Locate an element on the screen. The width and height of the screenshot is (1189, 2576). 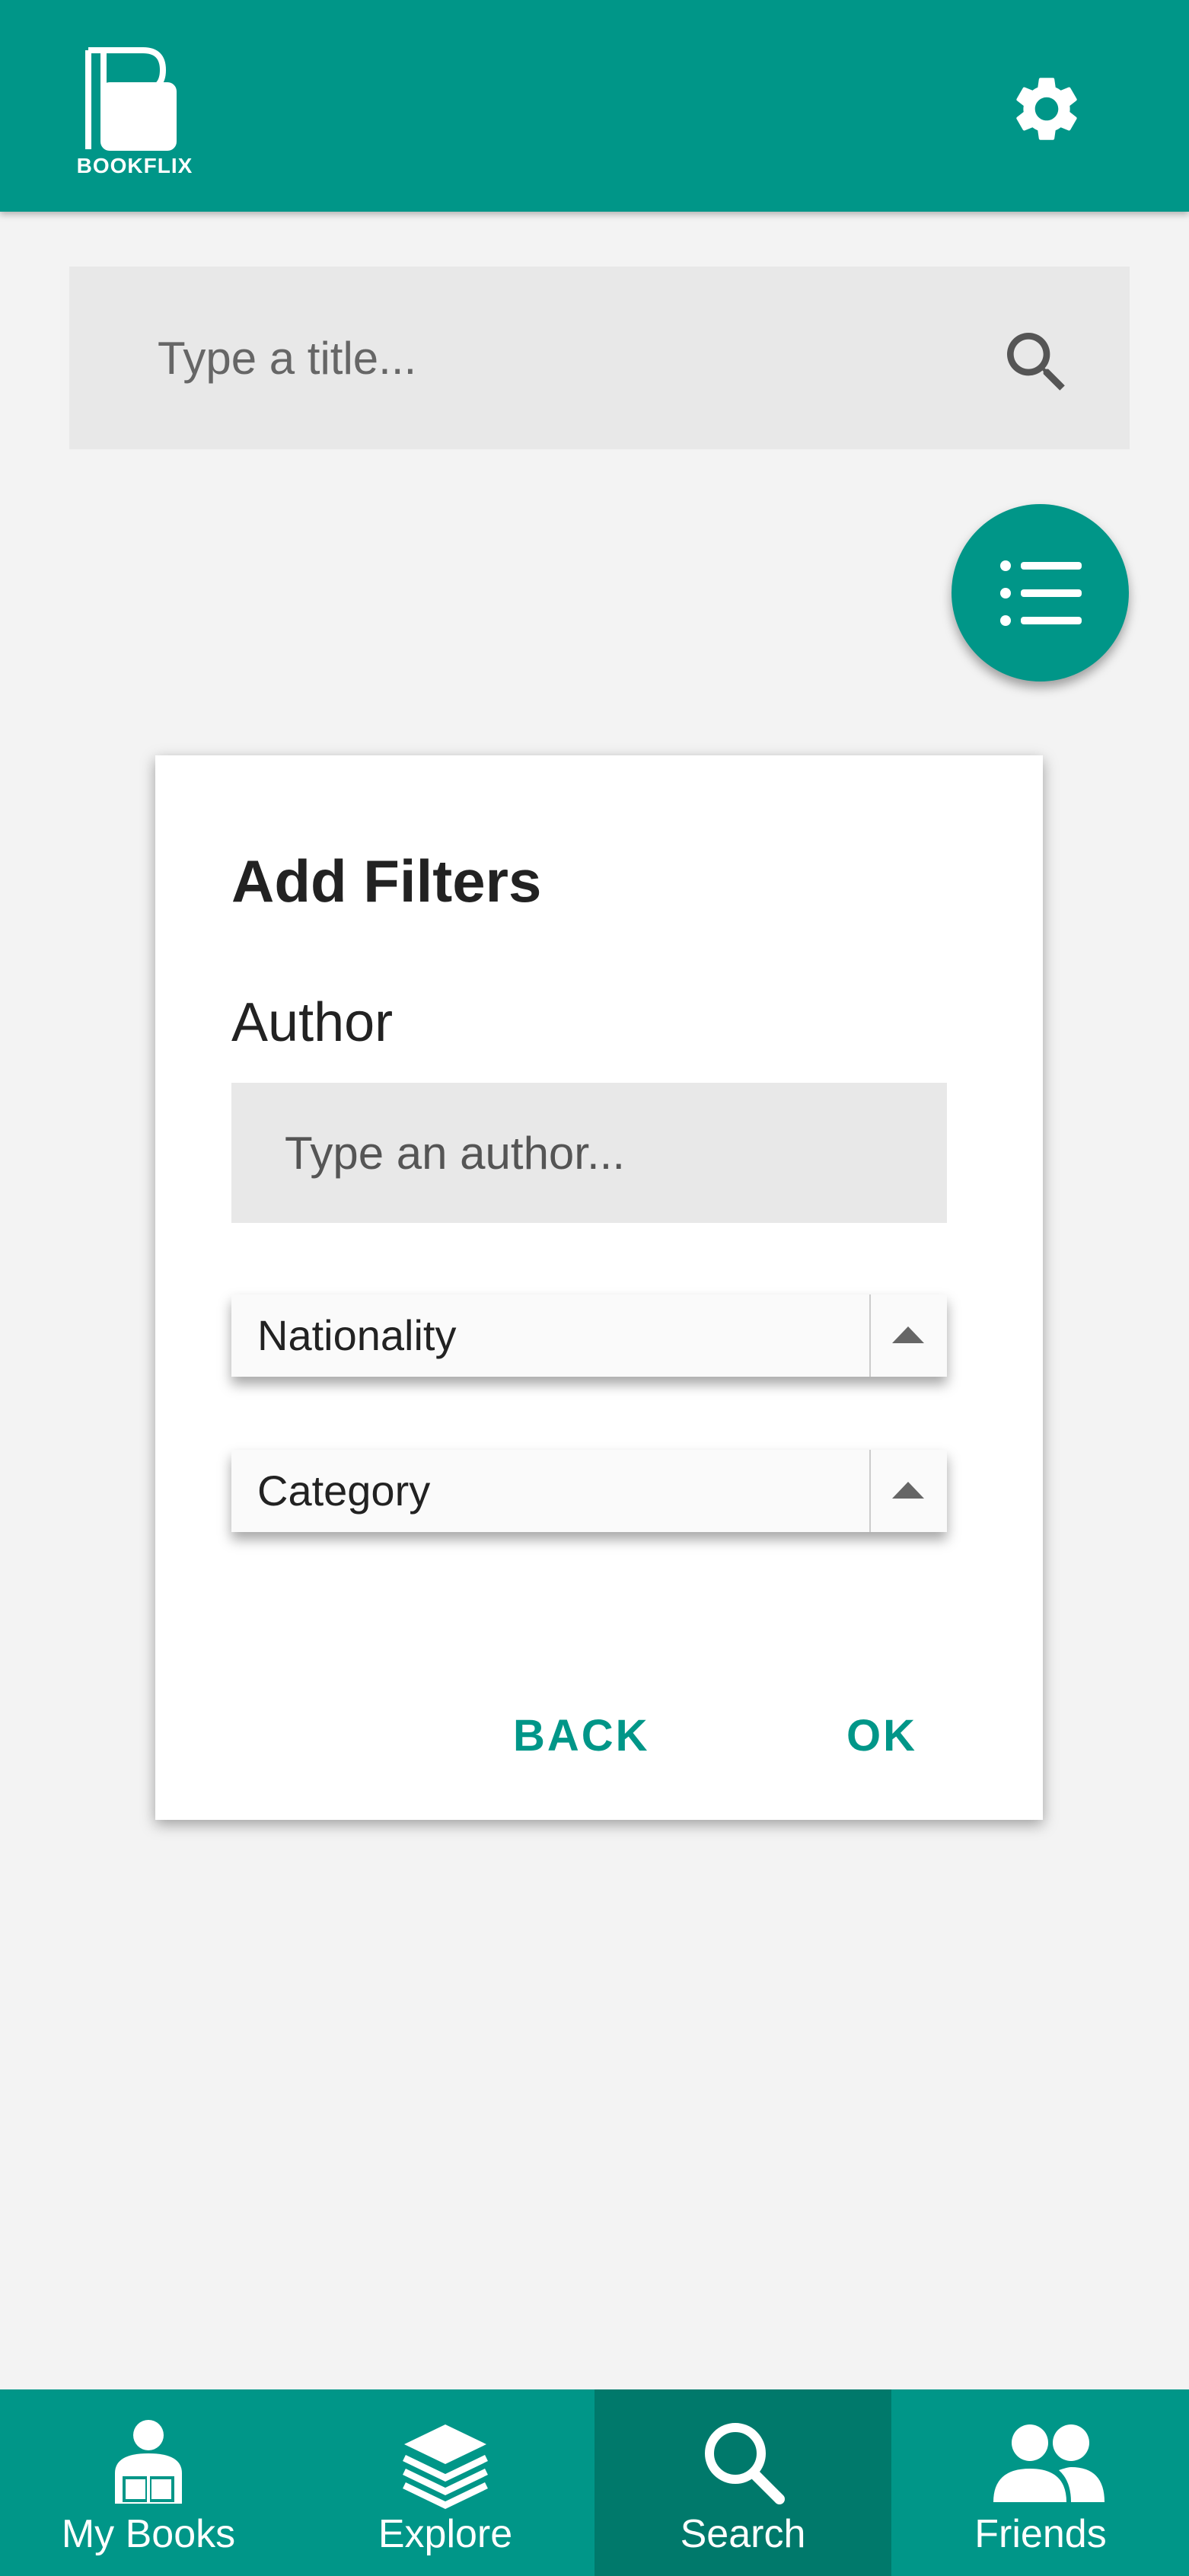
app-bar: BOOKFLIX is located at coordinates (594, 106).